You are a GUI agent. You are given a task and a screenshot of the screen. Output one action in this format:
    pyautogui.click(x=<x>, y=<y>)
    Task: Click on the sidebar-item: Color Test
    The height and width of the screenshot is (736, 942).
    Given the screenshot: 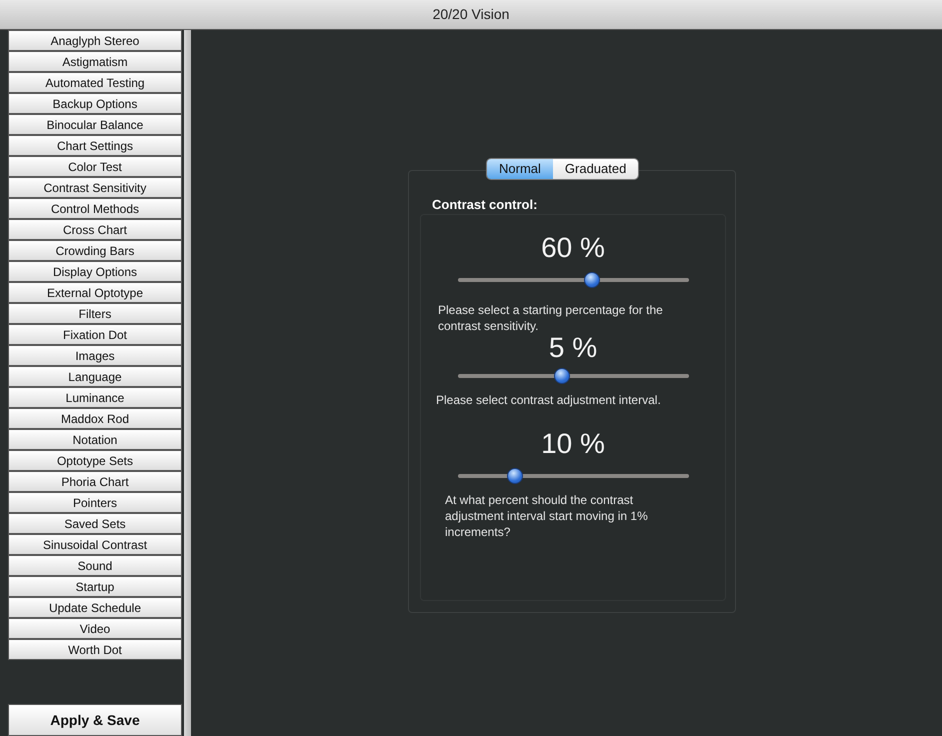 What is the action you would take?
    pyautogui.click(x=95, y=166)
    